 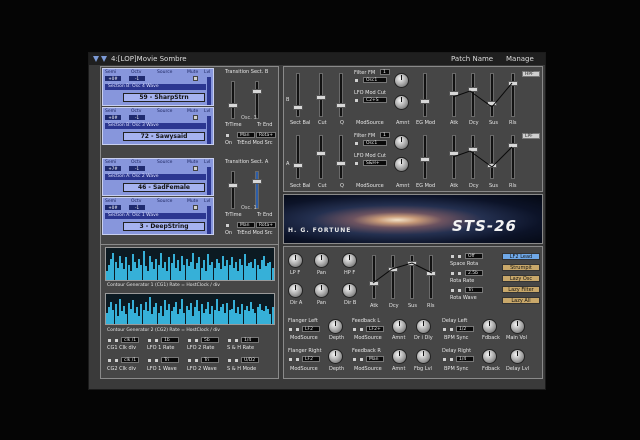 I want to click on fbg-lvl-knob, so click(x=423, y=356).